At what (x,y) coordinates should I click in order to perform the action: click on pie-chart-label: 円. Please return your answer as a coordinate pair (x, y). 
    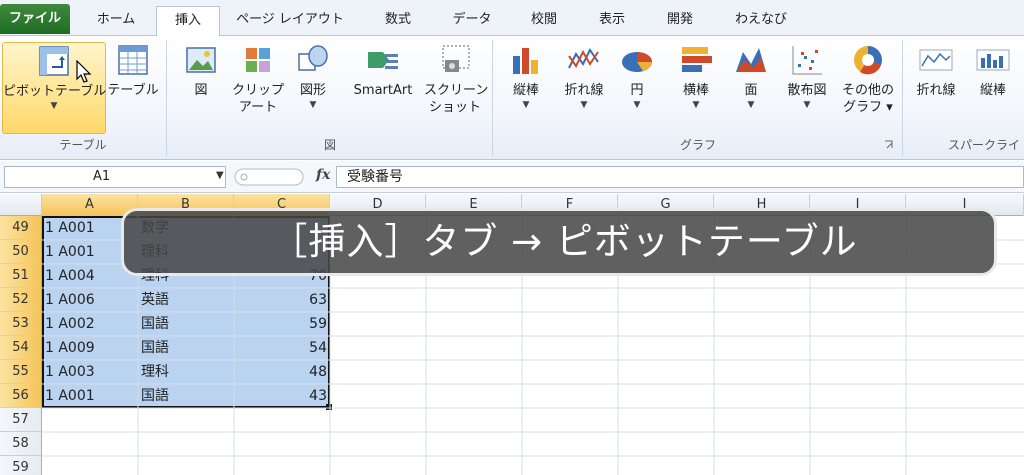
    Looking at the image, I should click on (637, 90).